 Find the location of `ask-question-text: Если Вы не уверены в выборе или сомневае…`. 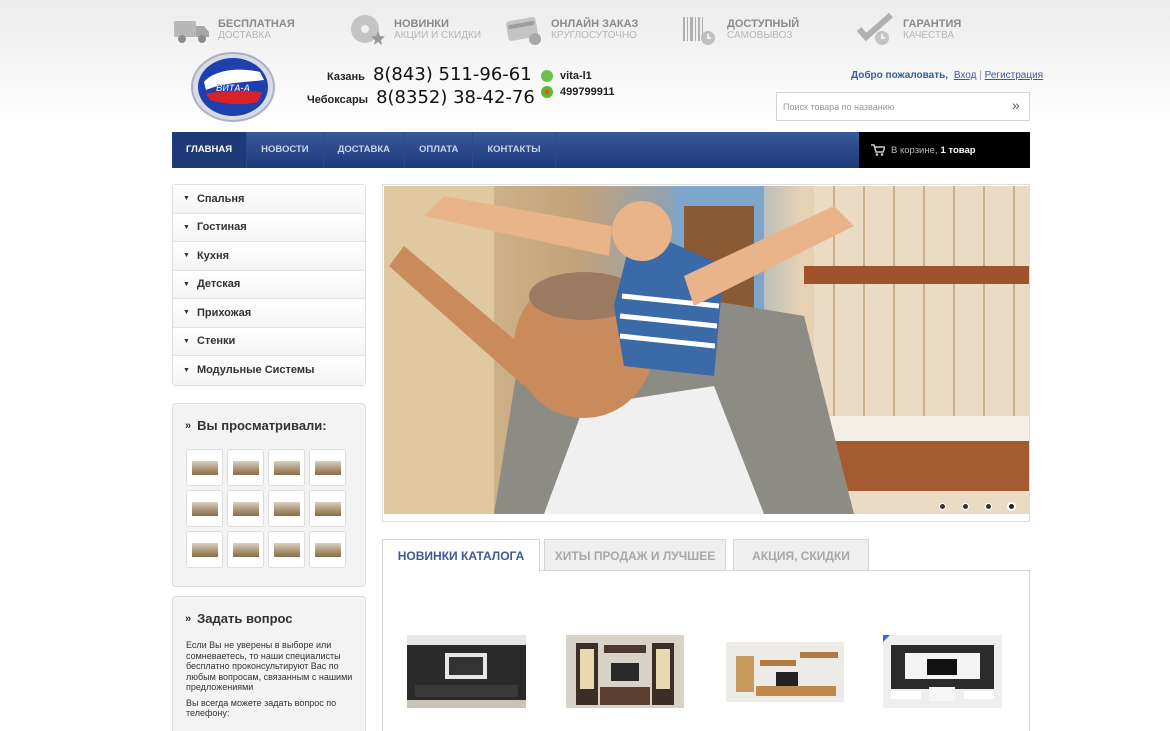

ask-question-text: Если Вы не уверены в выборе или сомневае… is located at coordinates (269, 666).